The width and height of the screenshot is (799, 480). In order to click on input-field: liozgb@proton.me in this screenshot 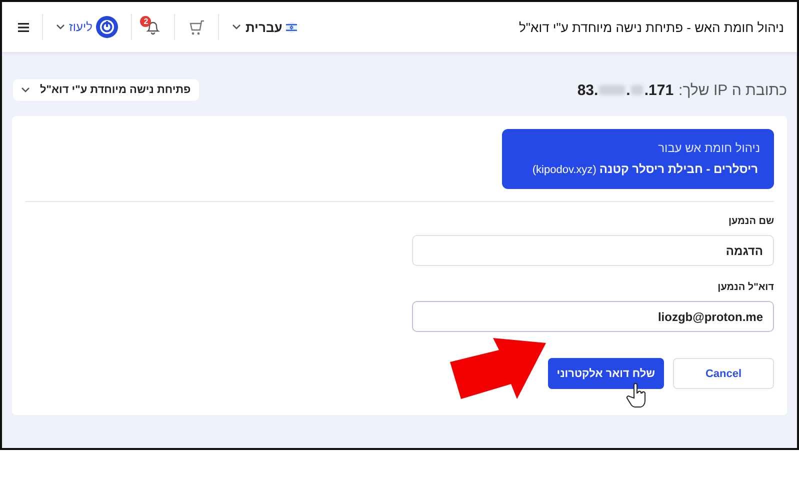, I will do `click(593, 316)`.